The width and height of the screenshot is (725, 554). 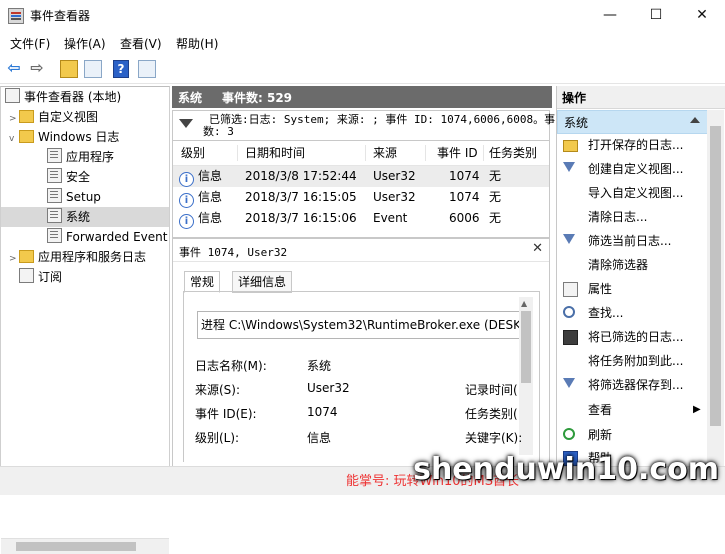 I want to click on tree-item-app-services-logs: > 应用程序和服务日志, so click(x=85, y=257).